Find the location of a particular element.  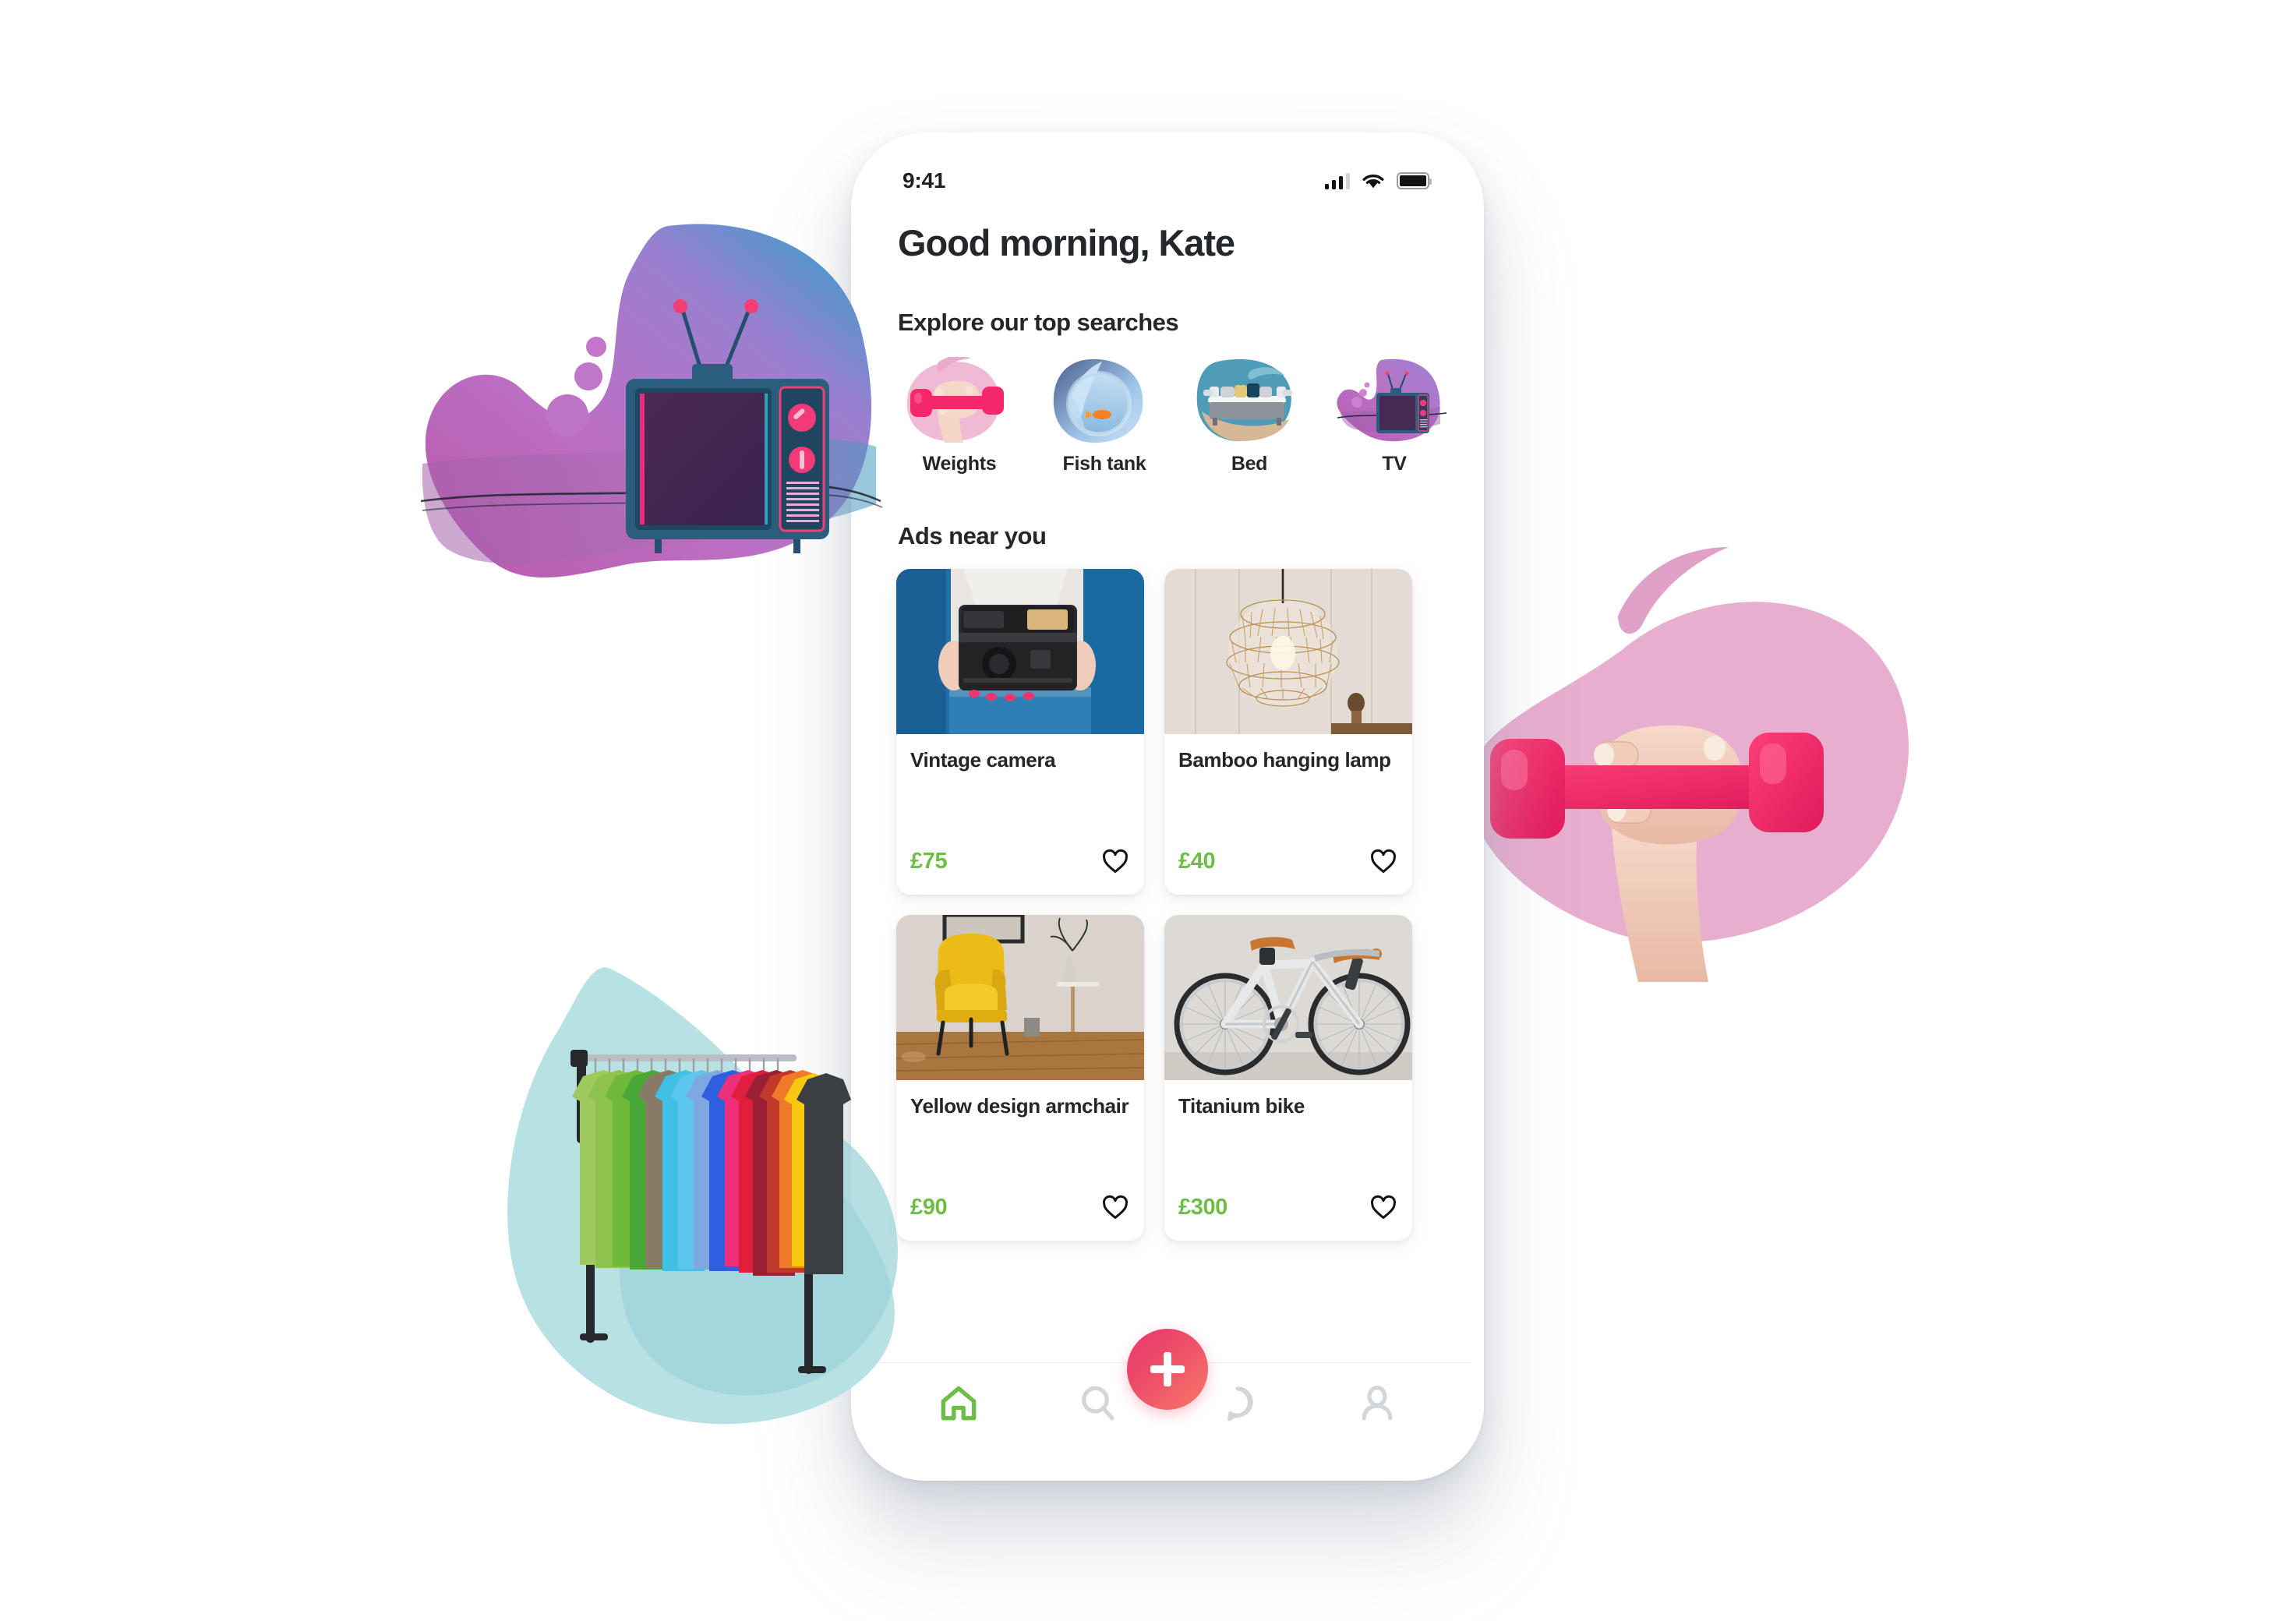

category-weights: Weights is located at coordinates (960, 416).